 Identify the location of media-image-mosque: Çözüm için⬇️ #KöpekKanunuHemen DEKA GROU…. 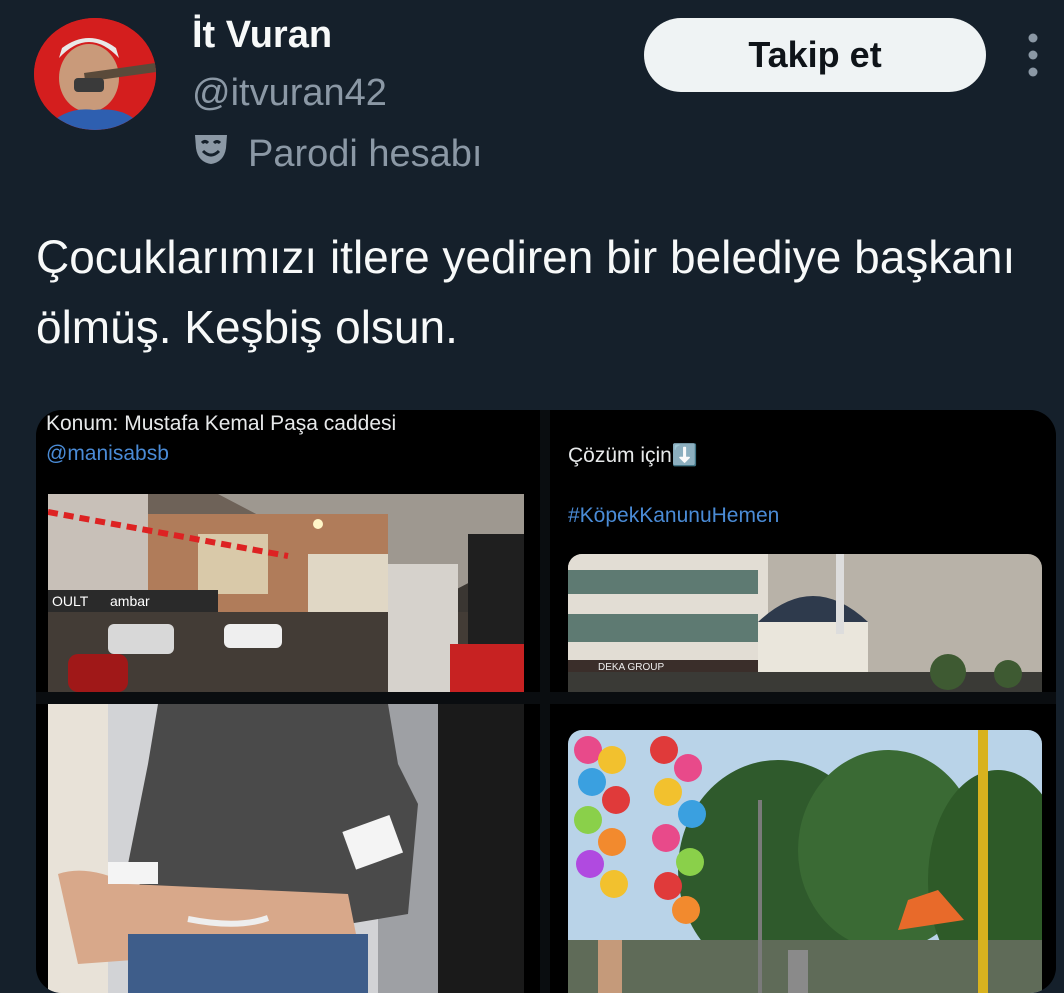
(803, 551).